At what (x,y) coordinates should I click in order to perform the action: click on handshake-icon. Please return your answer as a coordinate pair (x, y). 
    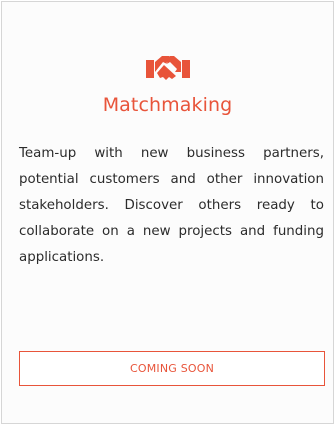
    Looking at the image, I should click on (167, 68).